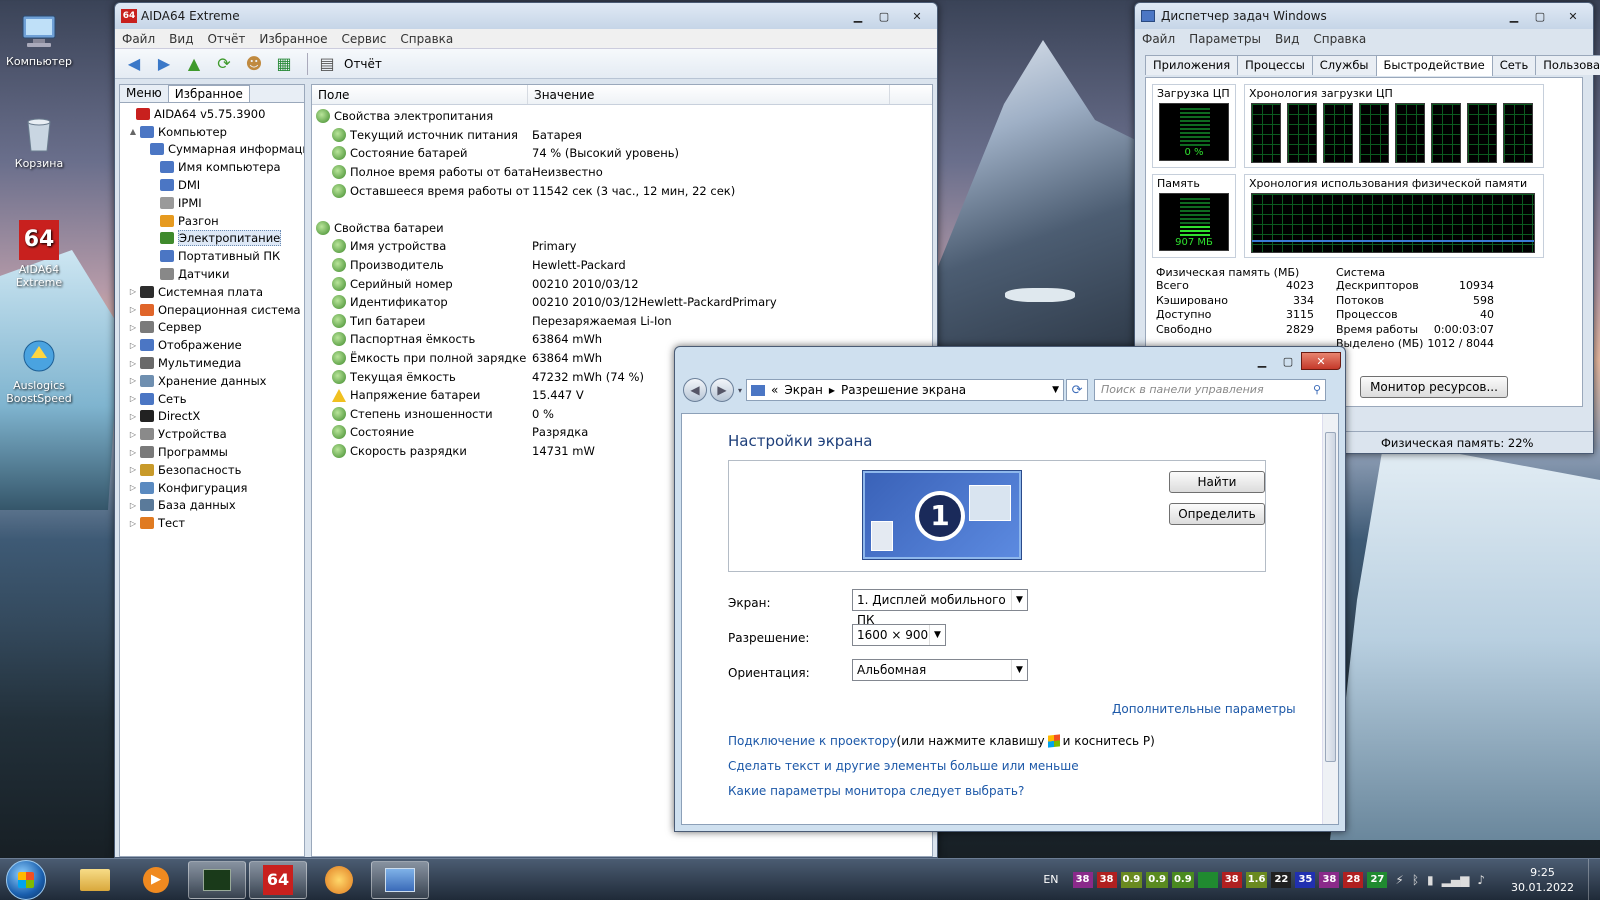 This screenshot has width=1600, height=900. I want to click on tree-item: Разгон, so click(213, 221).